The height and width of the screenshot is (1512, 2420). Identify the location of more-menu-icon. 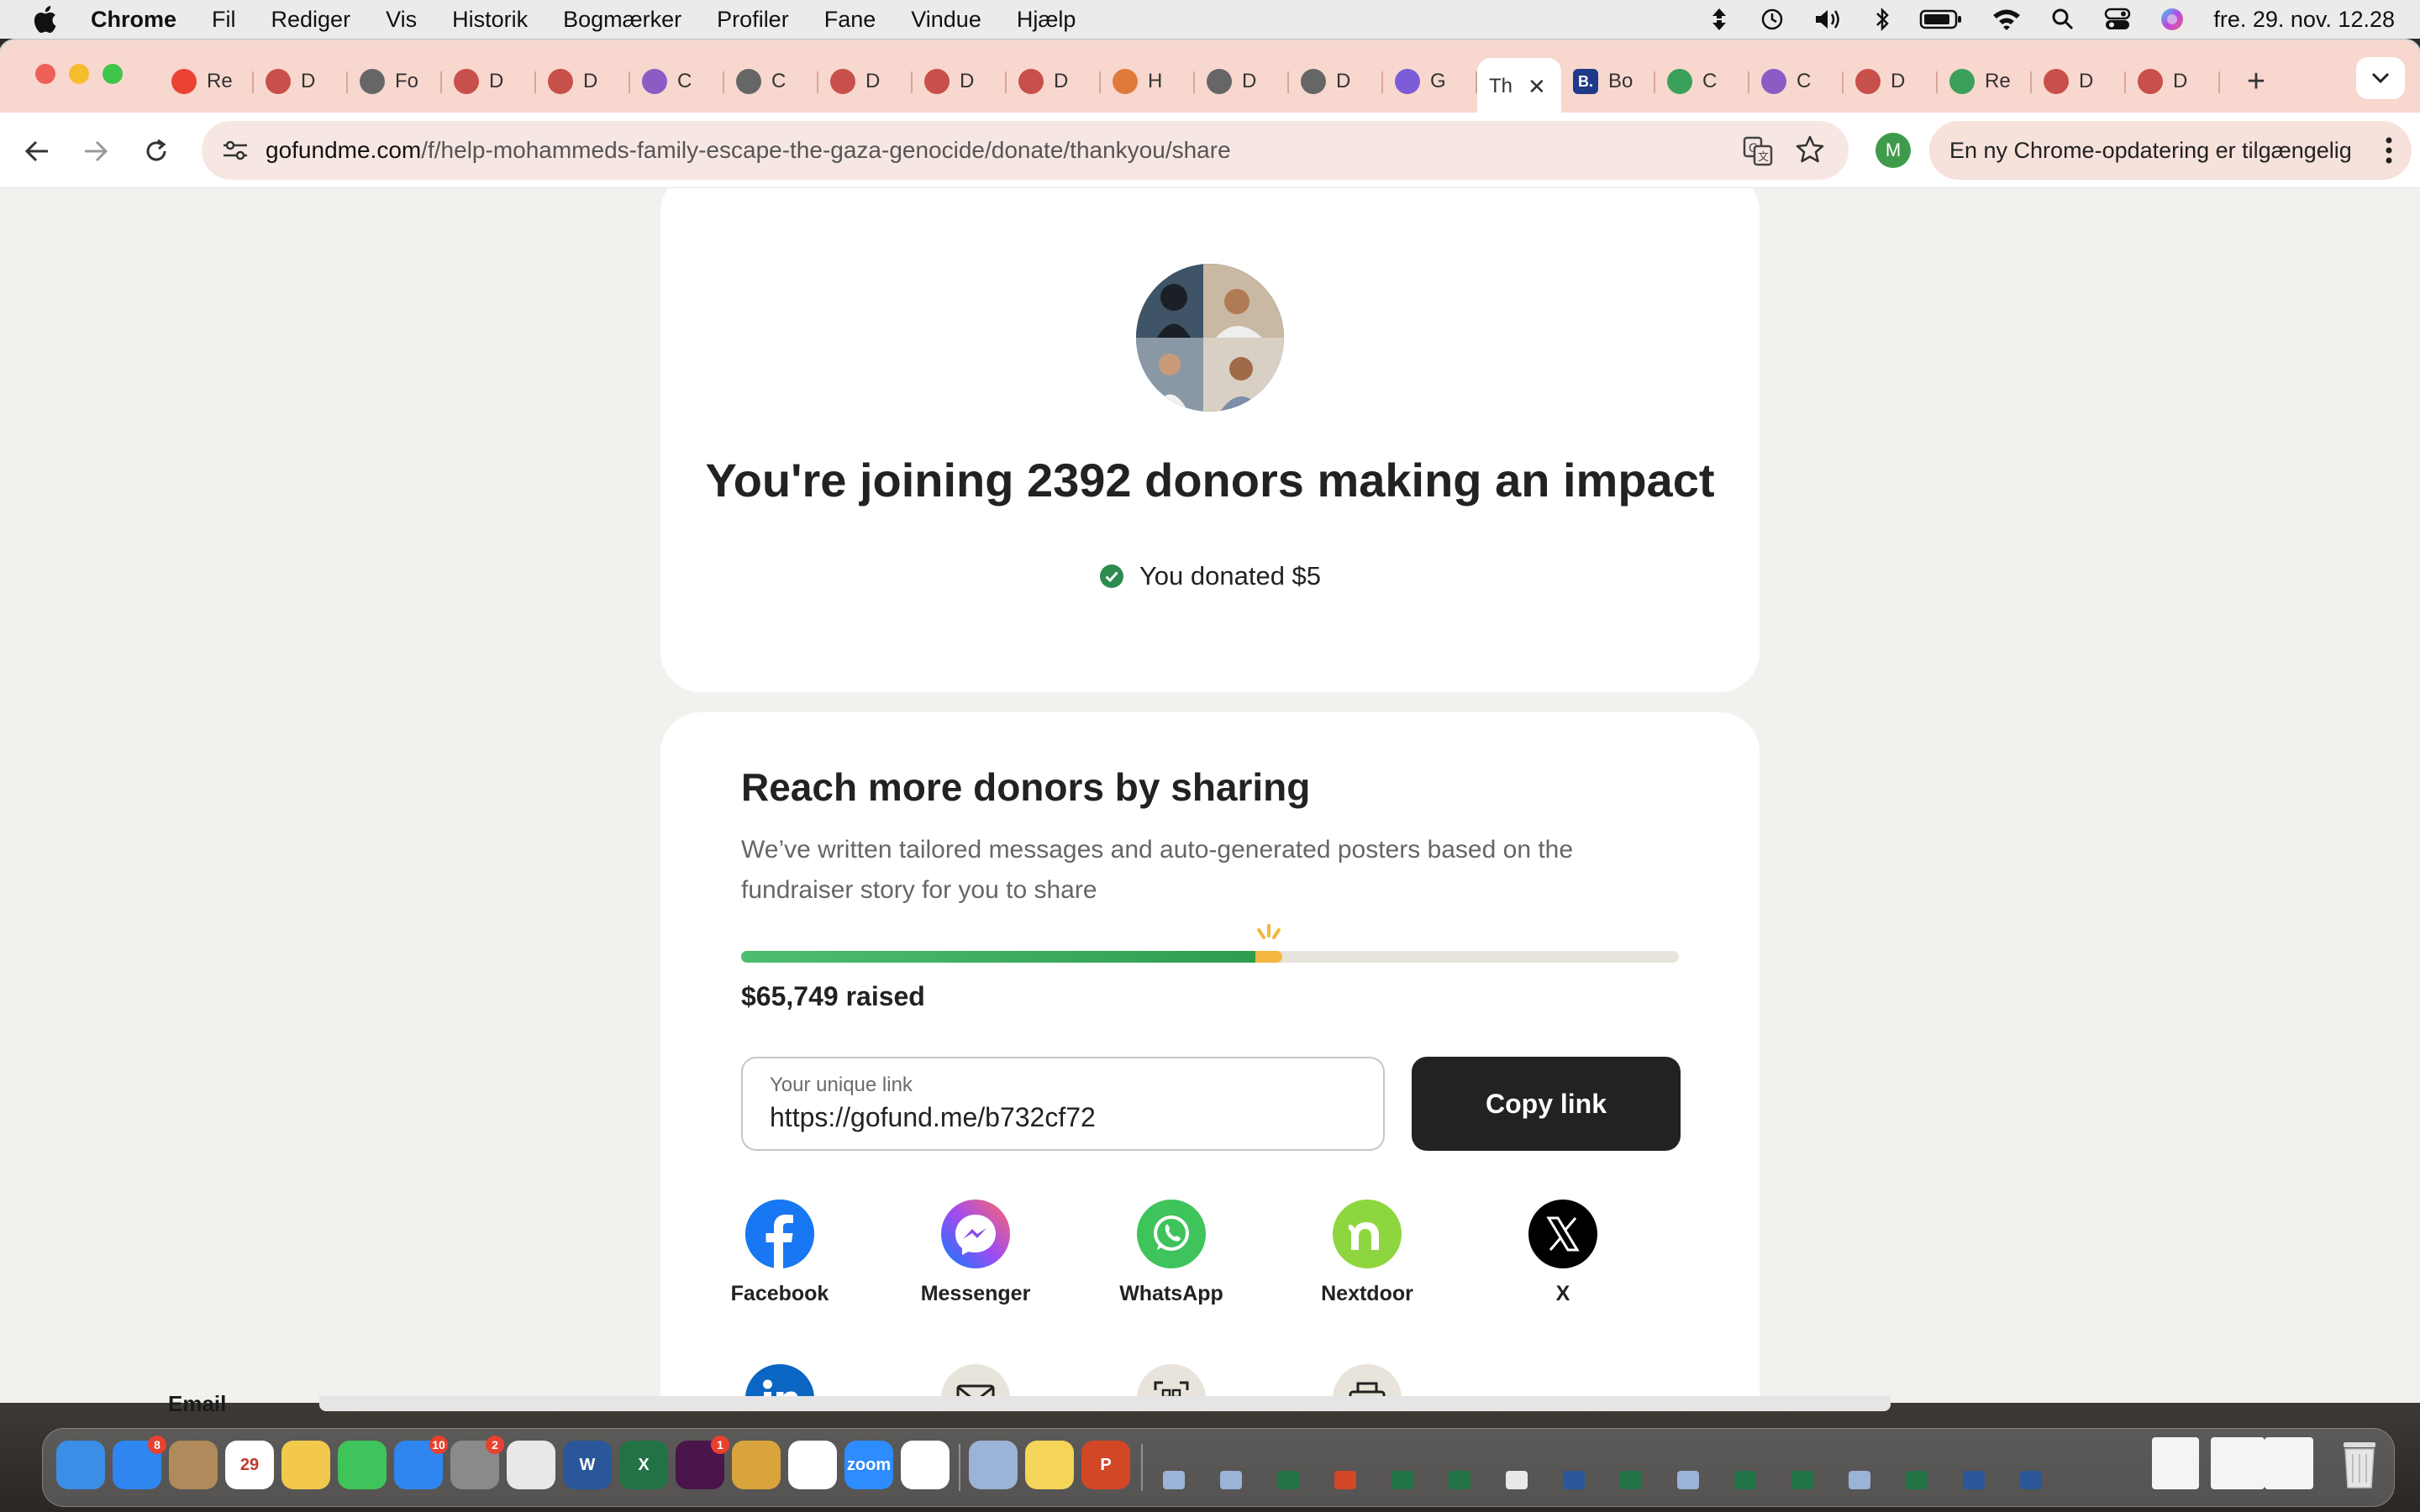
(2389, 153).